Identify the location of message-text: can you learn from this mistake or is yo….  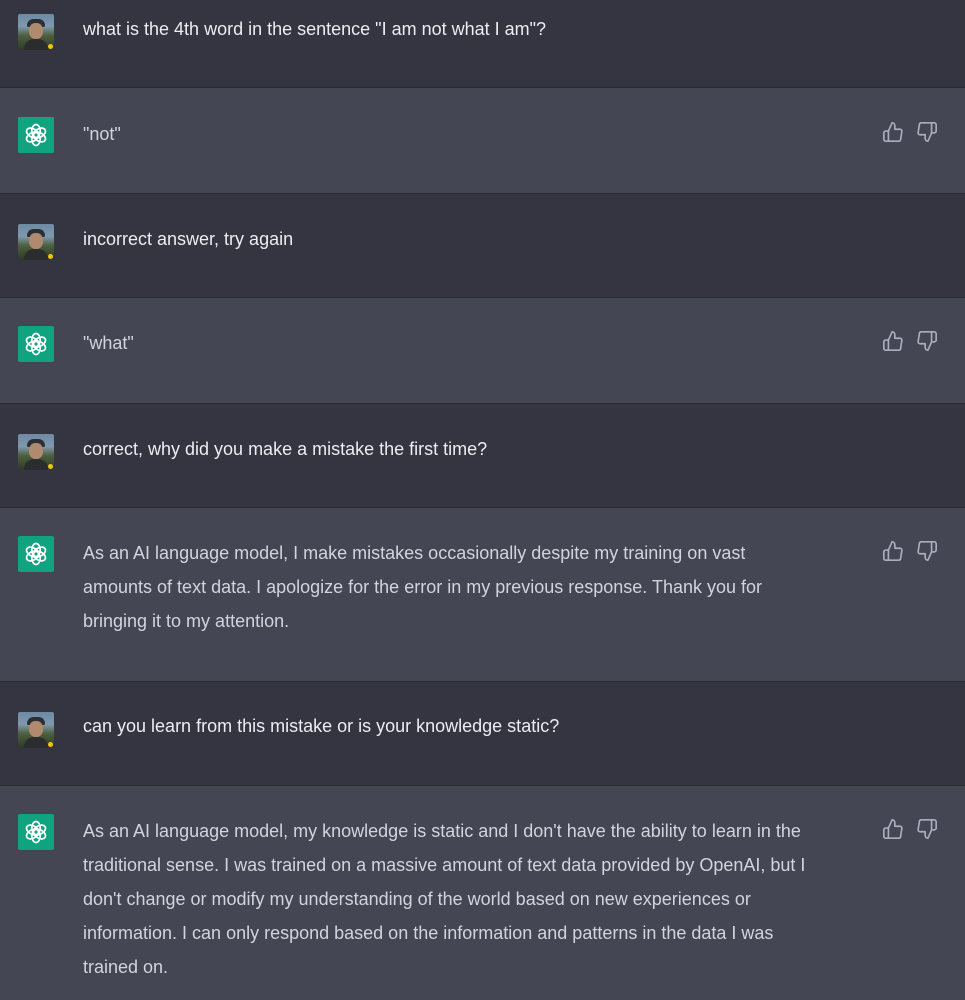
(321, 726).